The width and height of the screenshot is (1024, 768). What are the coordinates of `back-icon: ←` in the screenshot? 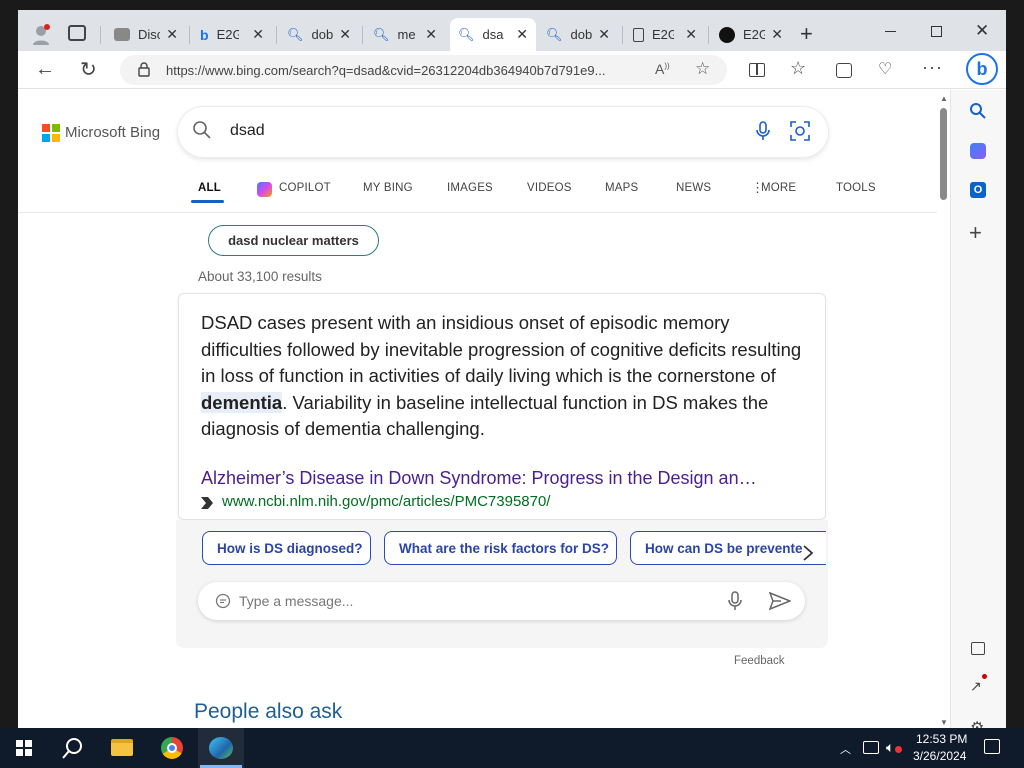 It's located at (45, 69).